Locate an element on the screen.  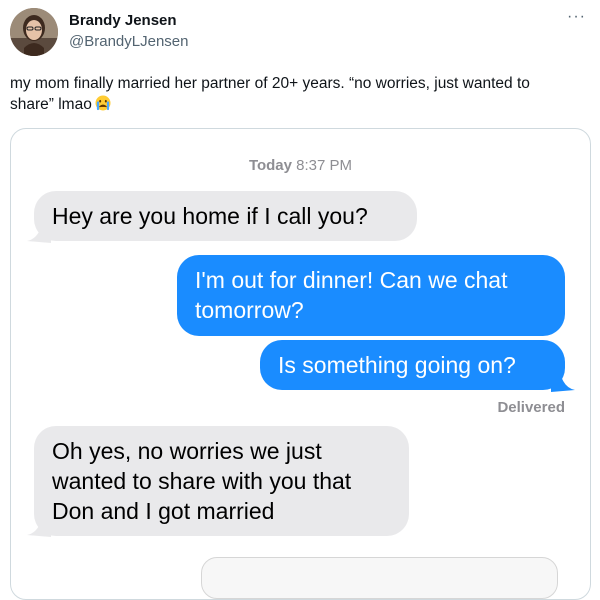
author-handle: @BrandyLJensen is located at coordinates (128, 41).